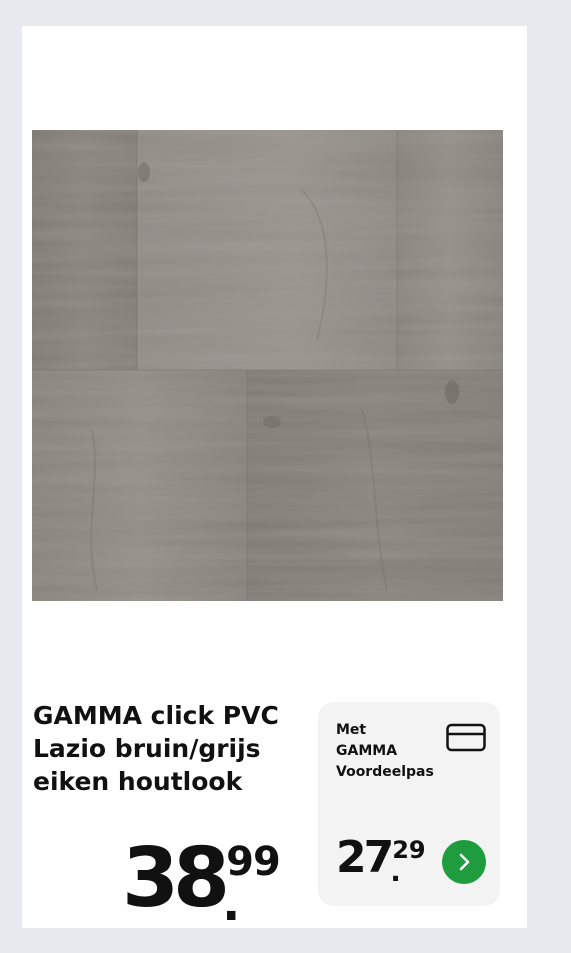  I want to click on regular-price: 38 99 ., so click(201, 881).